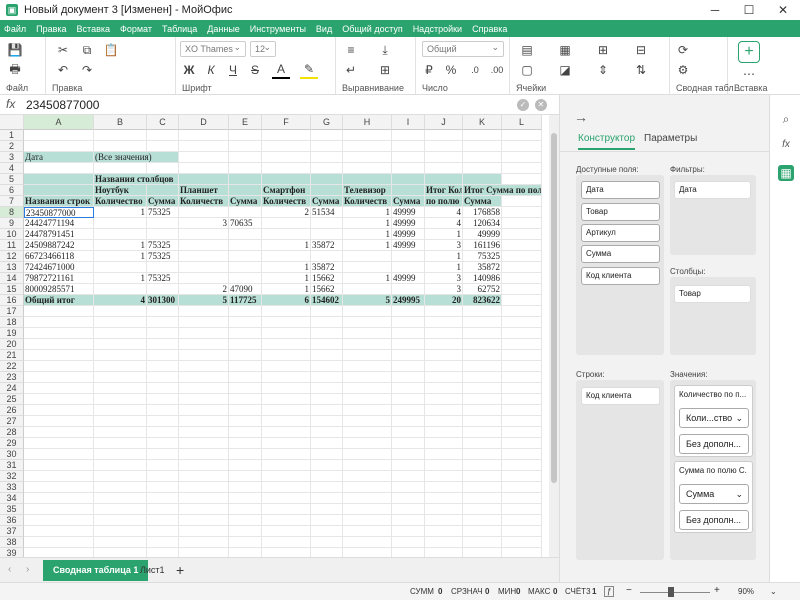 The width and height of the screenshot is (800, 600). Describe the element at coordinates (59, 157) in the screenshot. I see `table-cell: Дата` at that location.